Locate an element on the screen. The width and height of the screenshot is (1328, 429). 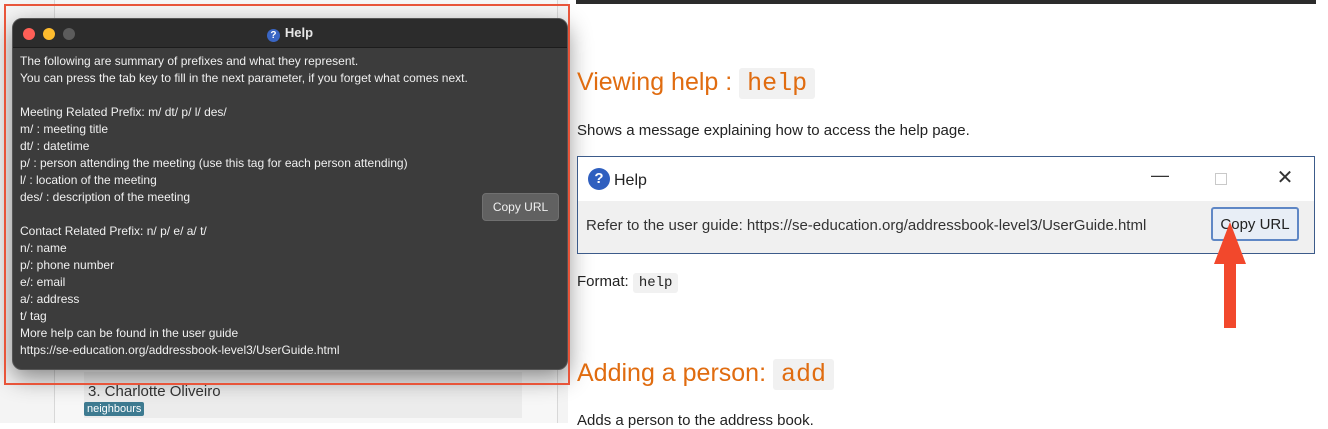
screenshot-window-title: Help is located at coordinates (630, 180).